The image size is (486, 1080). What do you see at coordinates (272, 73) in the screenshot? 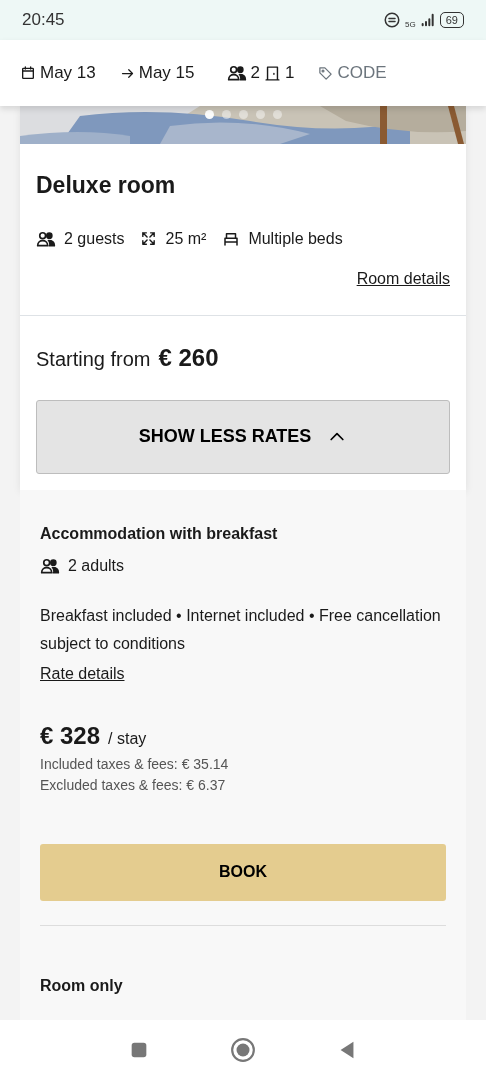
I see `door-icon` at bounding box center [272, 73].